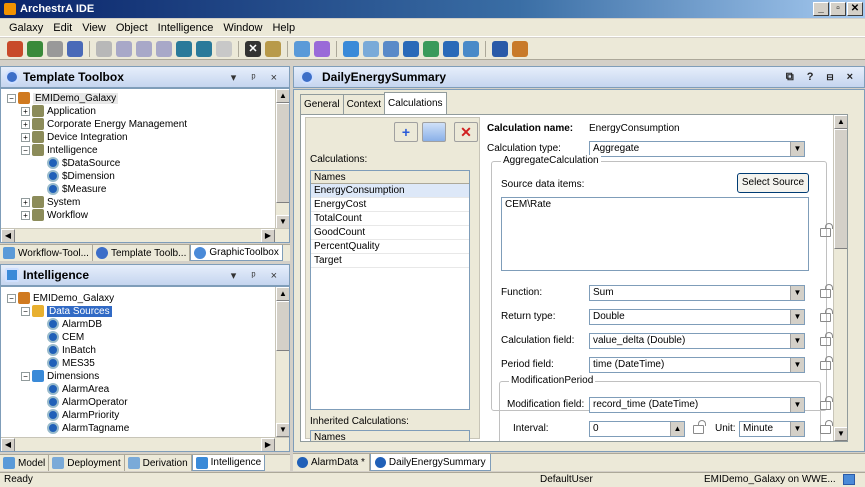  What do you see at coordinates (390, 261) in the screenshot?
I see `list-item: Target` at bounding box center [390, 261].